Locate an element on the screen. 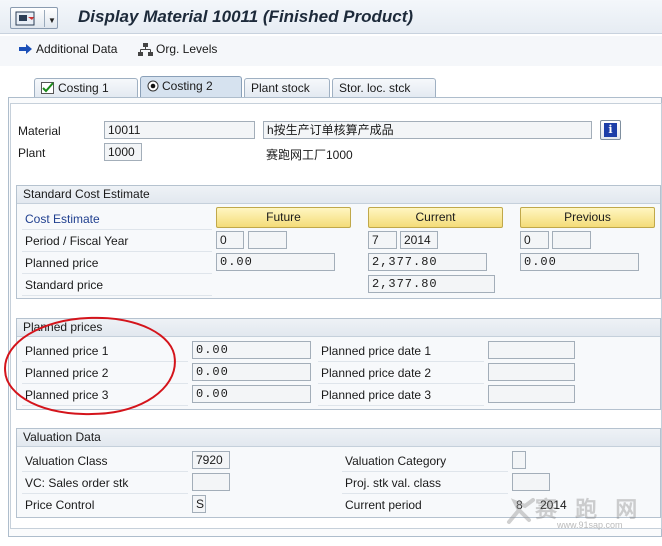 The image size is (662, 546). current-button: Current is located at coordinates (435, 217).